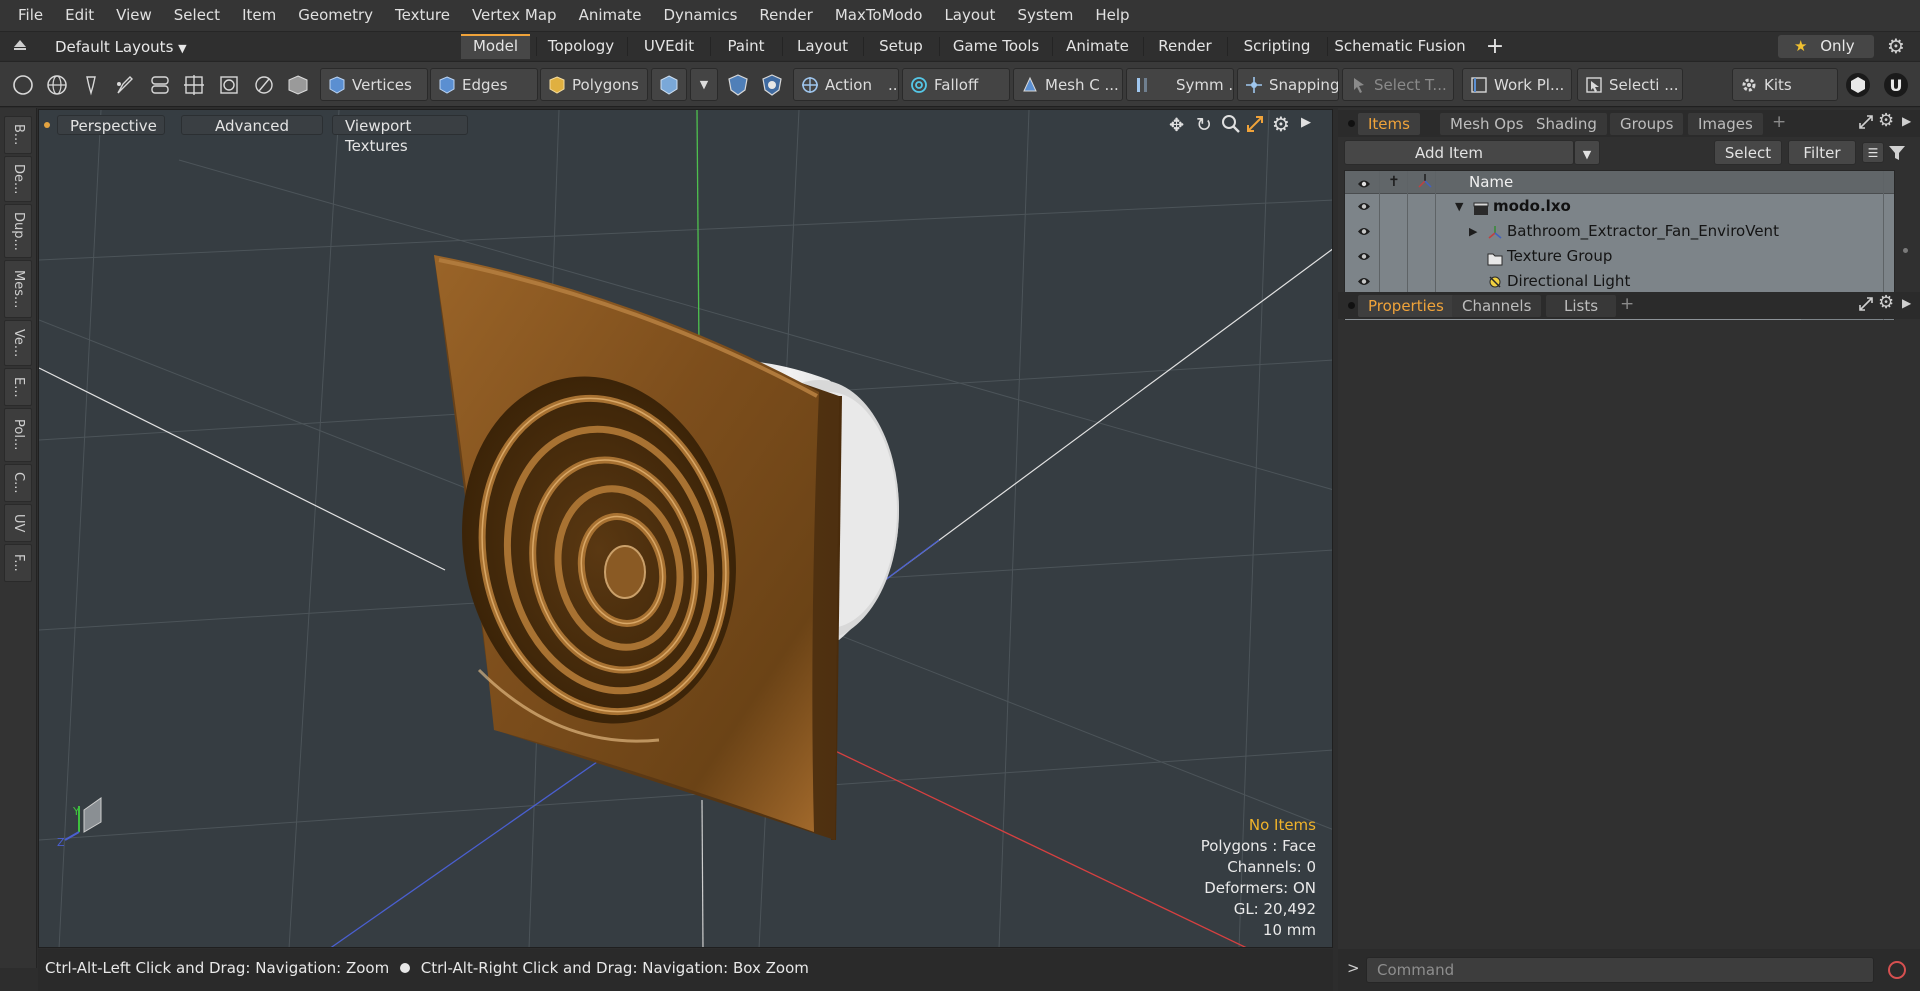 This screenshot has height=991, width=1920. Describe the element at coordinates (1497, 306) in the screenshot. I see `tab-channels: Channels` at that location.